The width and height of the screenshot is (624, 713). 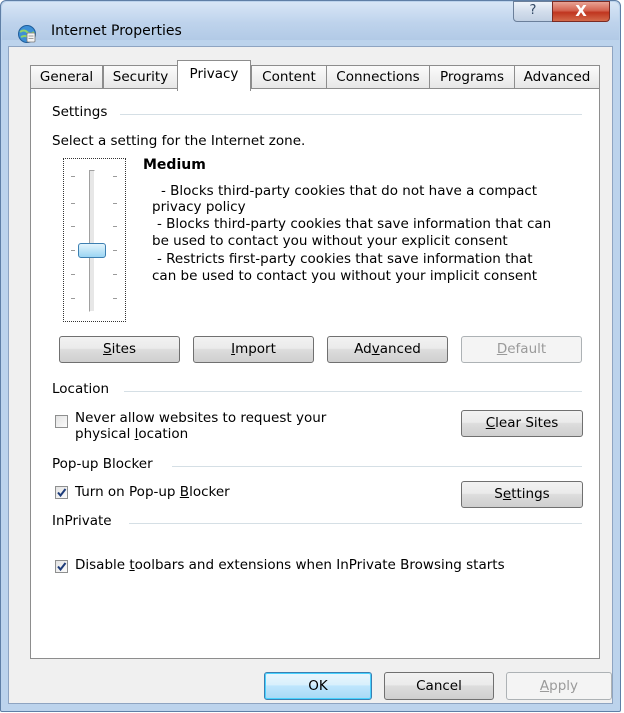 What do you see at coordinates (85, 521) in the screenshot?
I see `inprivate-group-label: InPrivate` at bounding box center [85, 521].